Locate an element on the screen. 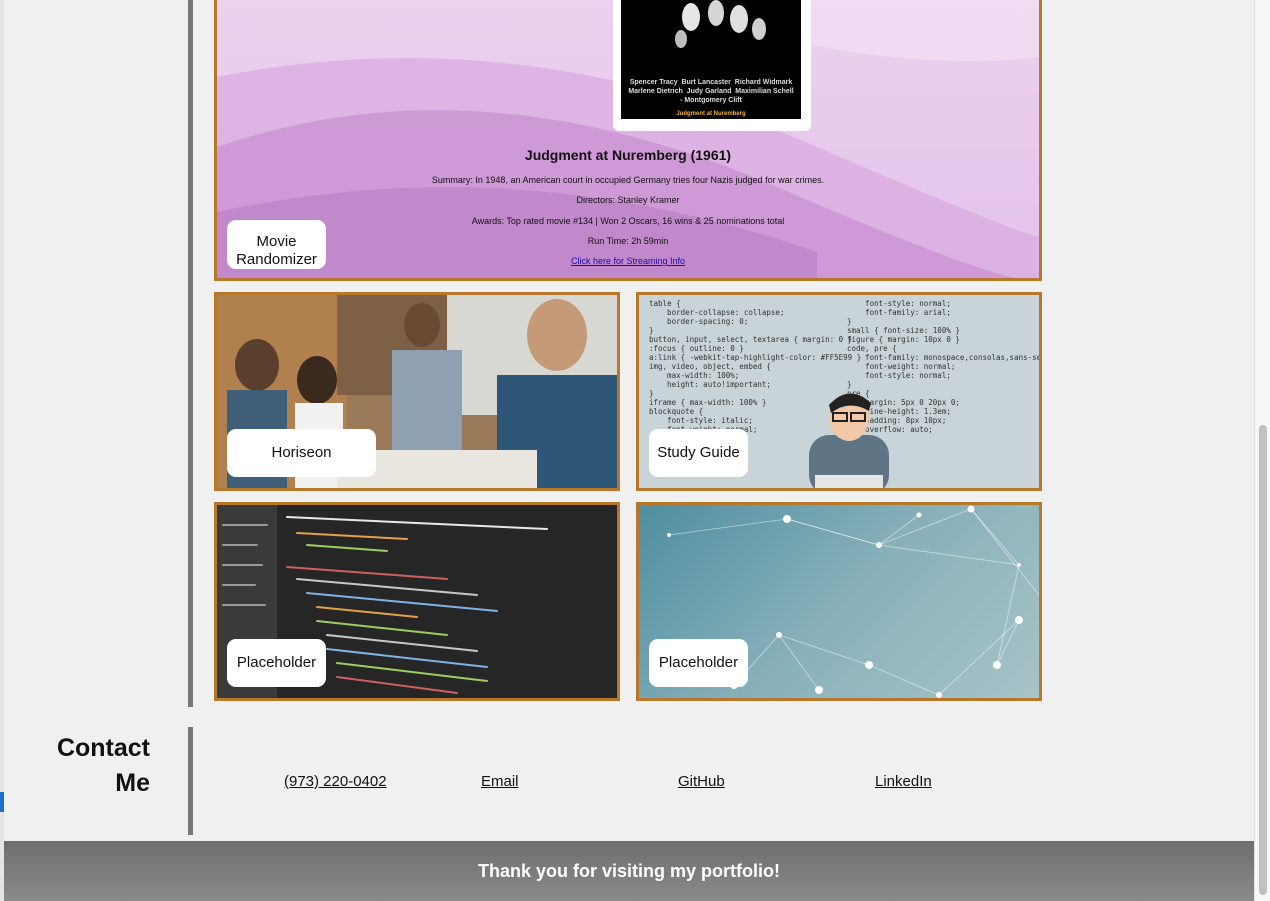 This screenshot has width=1270, height=901. phone-link: (973) 220-0402 is located at coordinates (335, 781).